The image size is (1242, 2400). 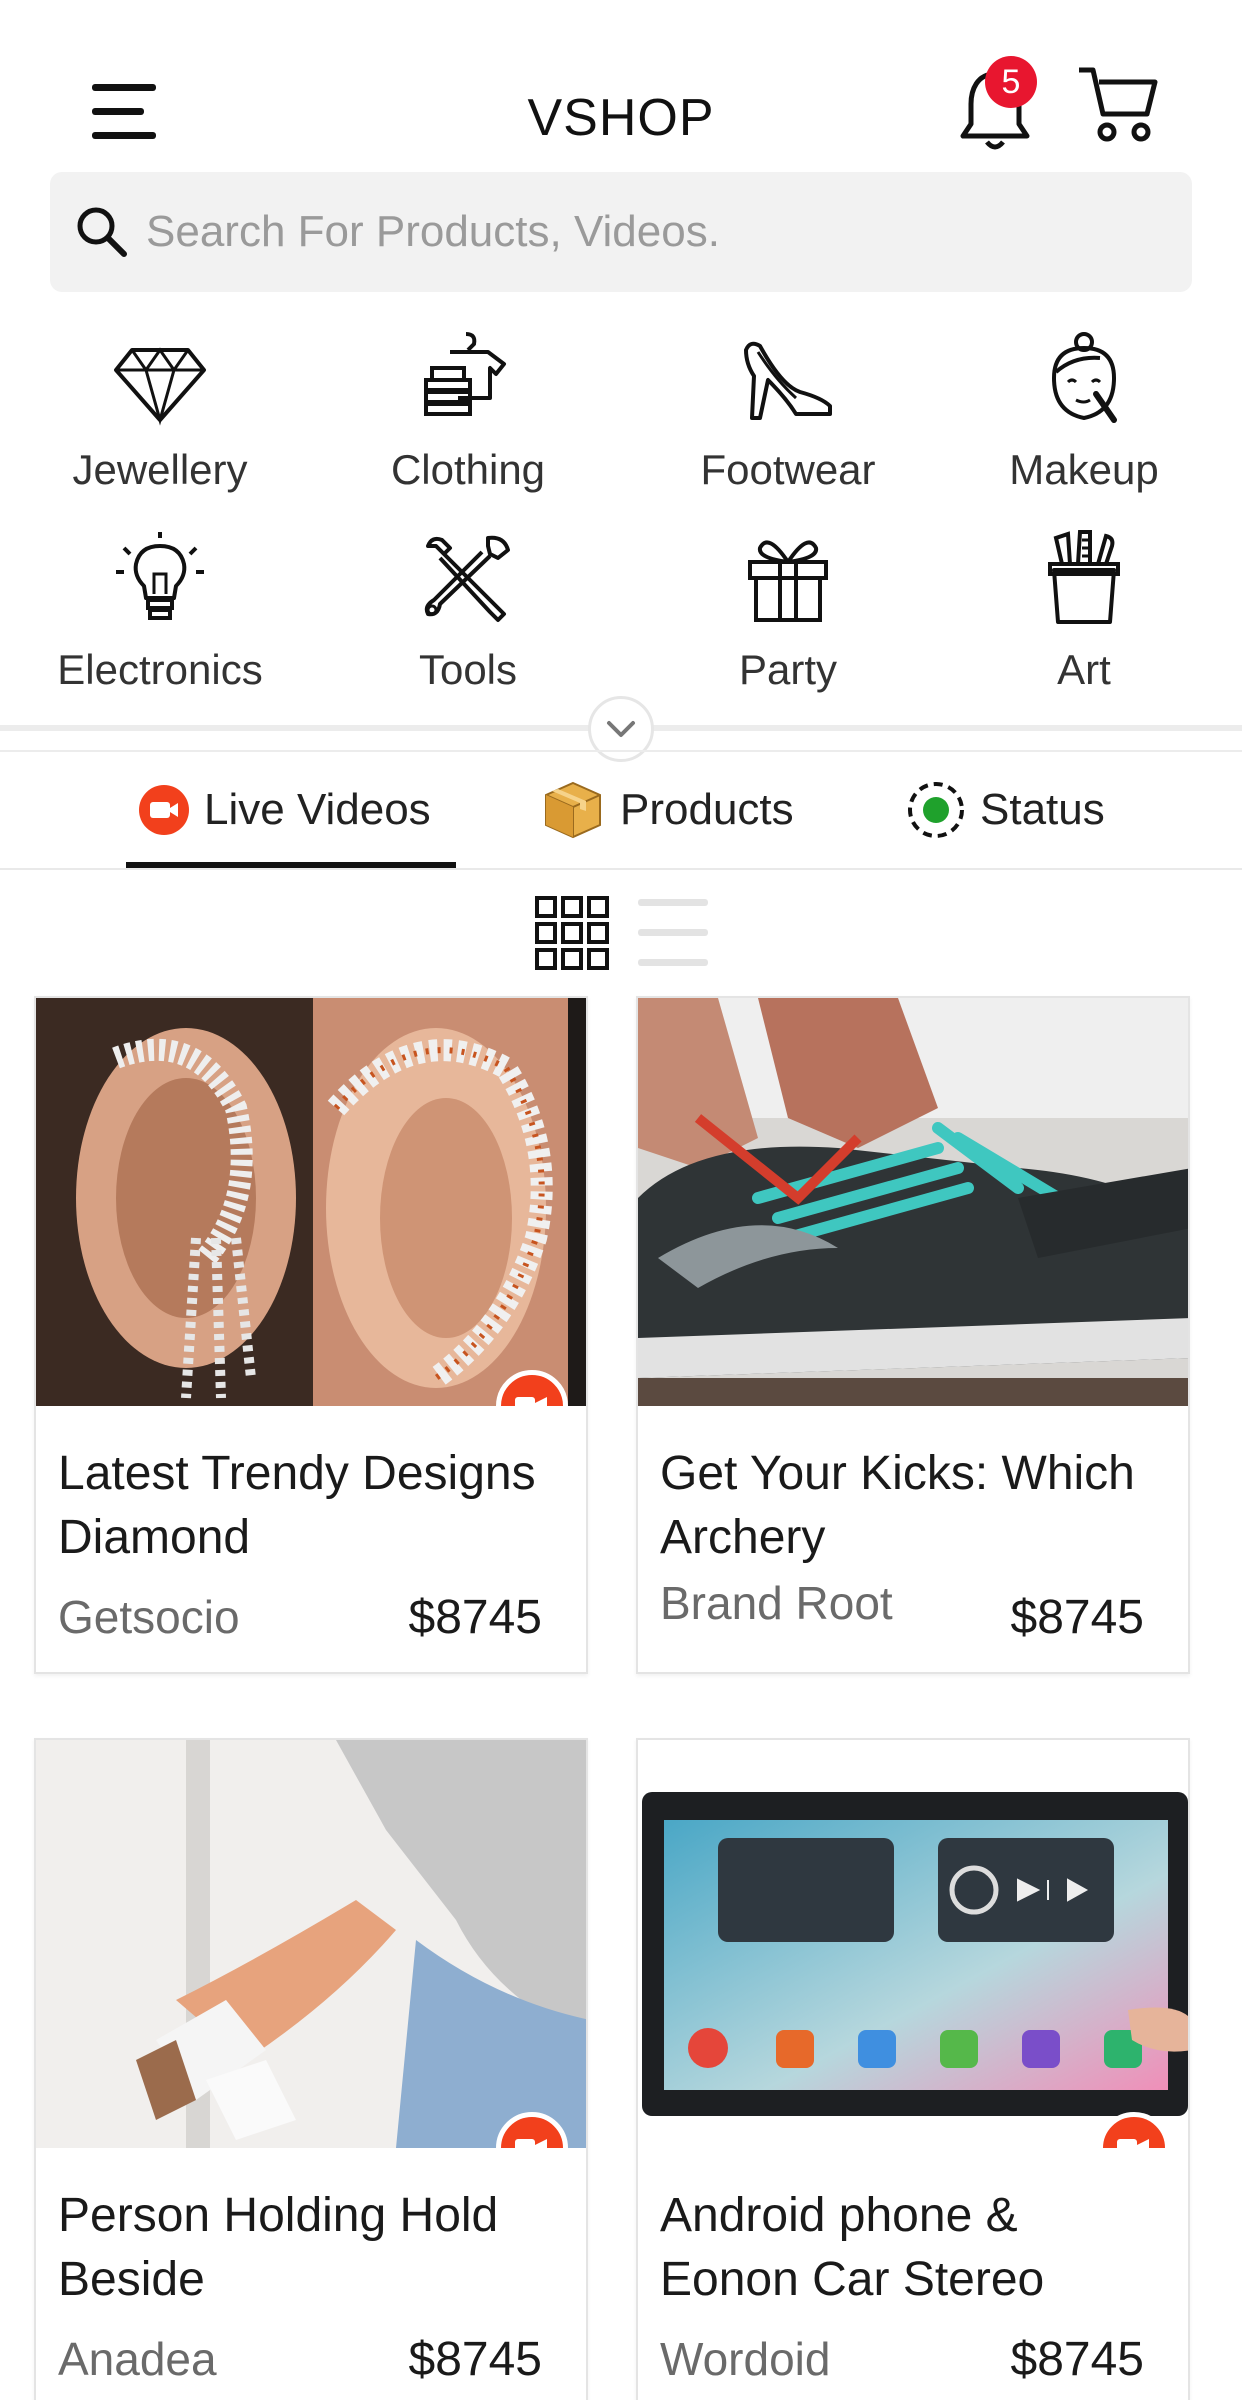 I want to click on wrench-screwdriver-icon, so click(x=467, y=578).